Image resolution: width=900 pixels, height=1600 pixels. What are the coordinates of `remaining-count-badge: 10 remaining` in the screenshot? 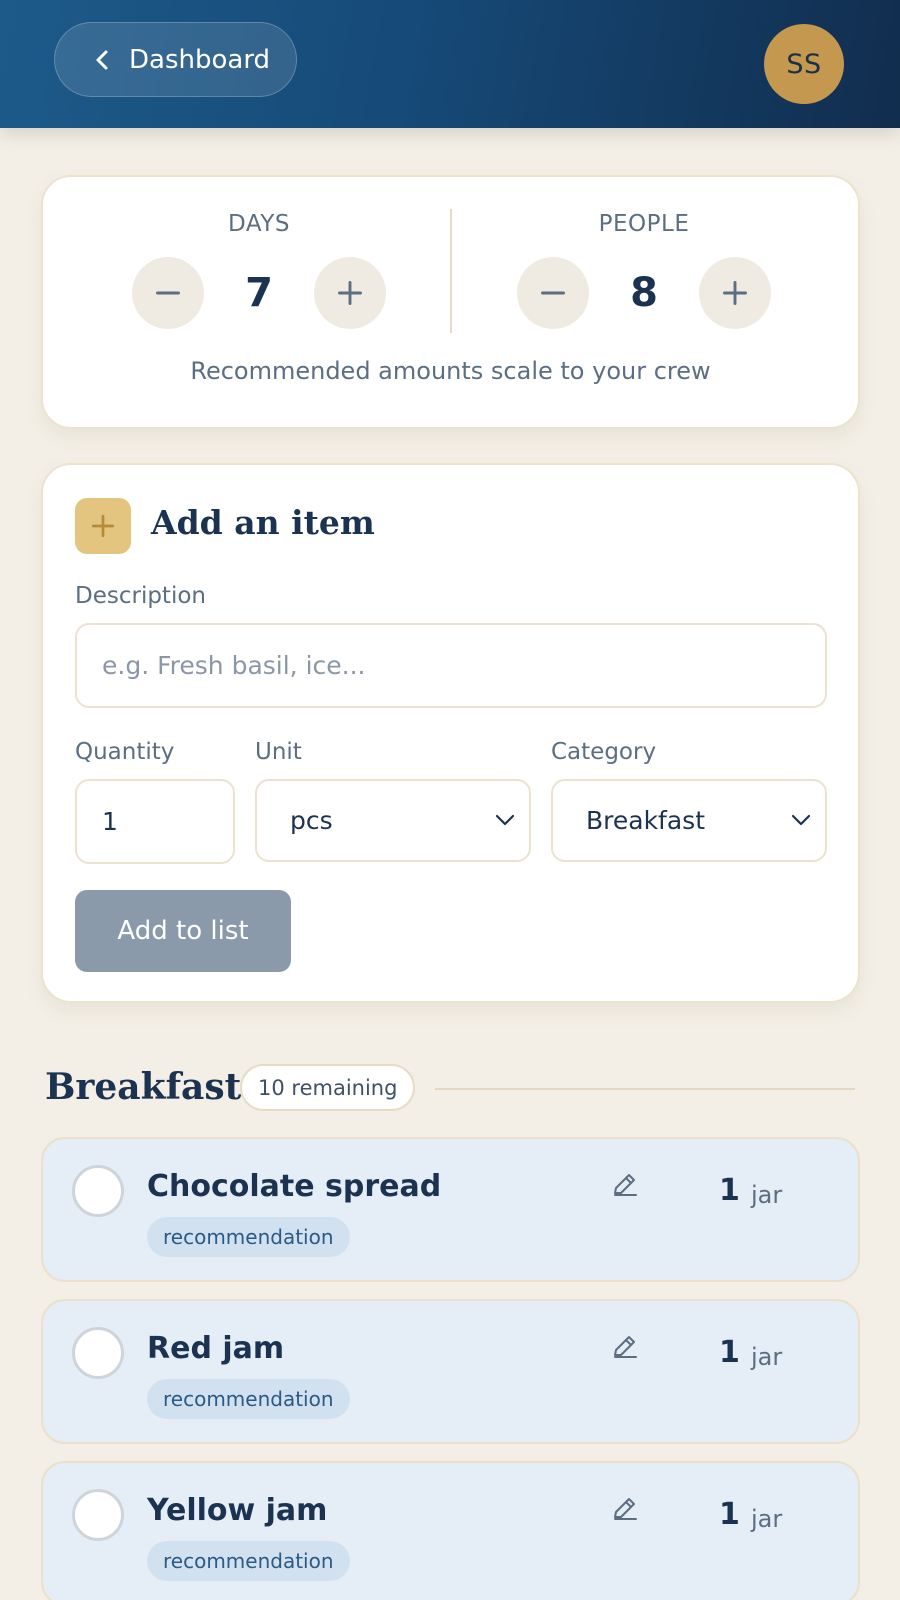 It's located at (328, 1087).